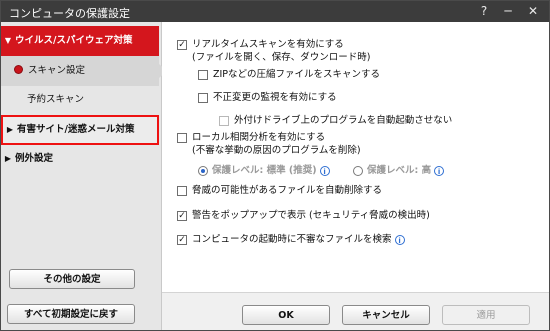  What do you see at coordinates (286, 315) in the screenshot?
I see `ok-button: OK` at bounding box center [286, 315].